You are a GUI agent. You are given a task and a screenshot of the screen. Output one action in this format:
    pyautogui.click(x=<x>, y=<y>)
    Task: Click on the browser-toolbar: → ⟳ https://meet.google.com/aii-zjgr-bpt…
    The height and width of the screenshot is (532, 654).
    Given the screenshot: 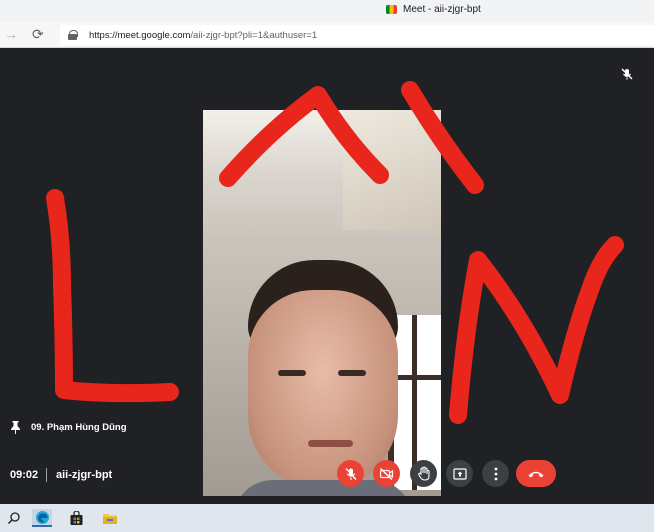 What is the action you would take?
    pyautogui.click(x=327, y=35)
    